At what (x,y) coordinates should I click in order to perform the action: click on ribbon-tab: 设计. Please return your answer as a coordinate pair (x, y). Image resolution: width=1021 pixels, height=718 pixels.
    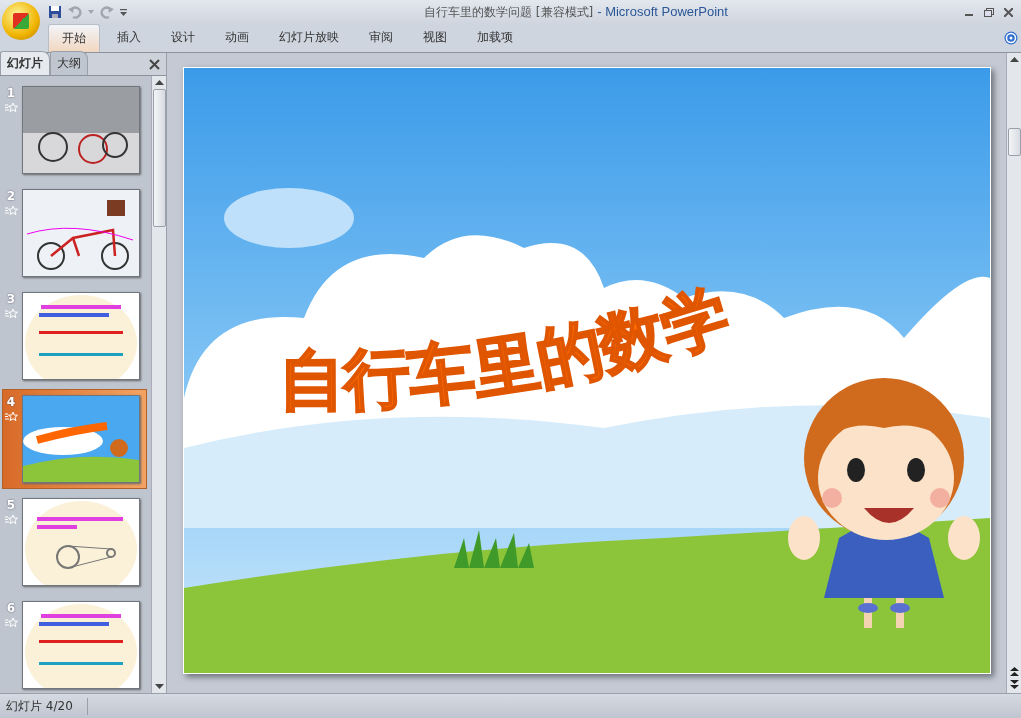
    Looking at the image, I should click on (183, 38).